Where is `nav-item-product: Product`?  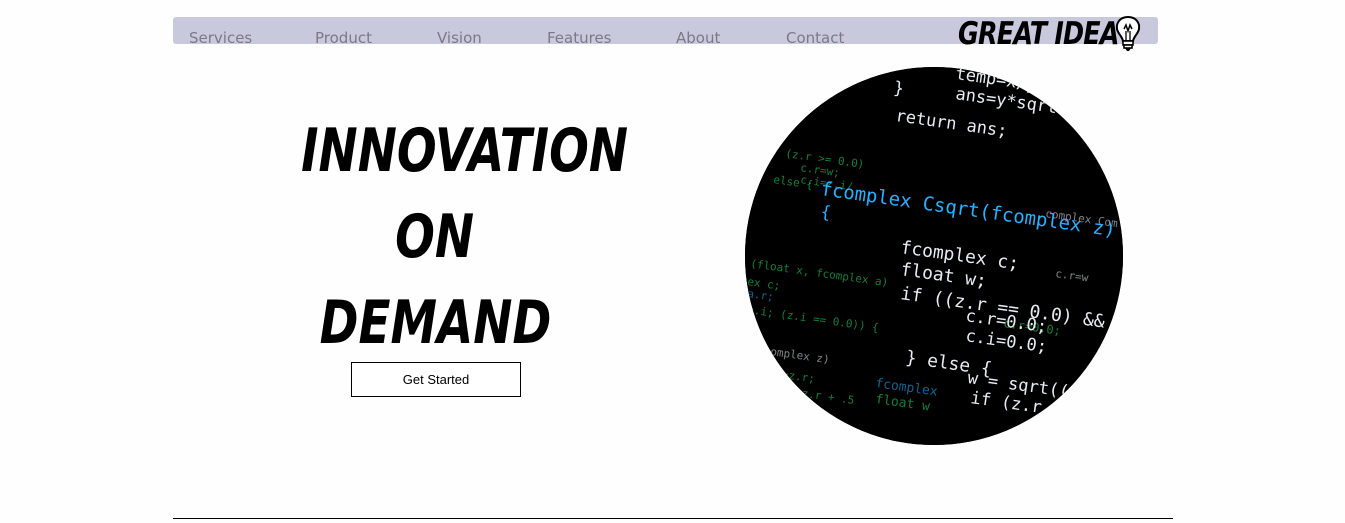
nav-item-product: Product is located at coordinates (343, 38).